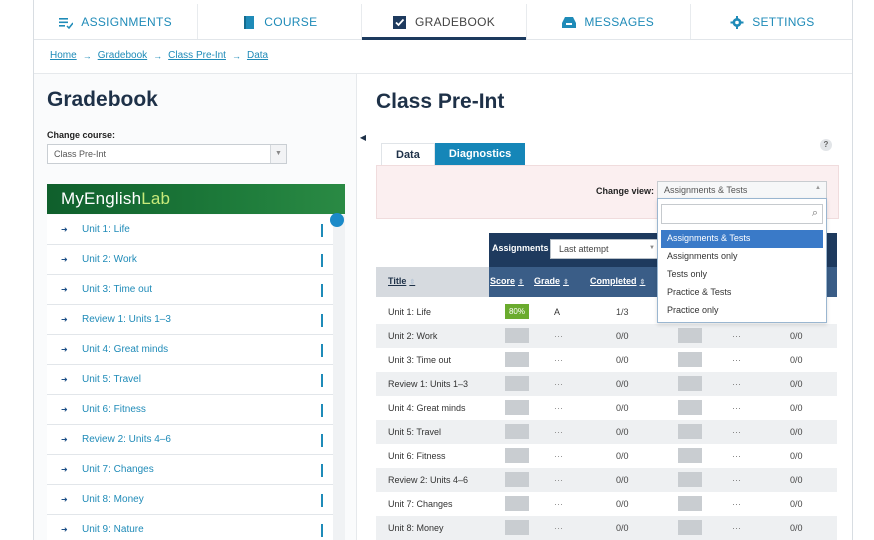 This screenshot has width=874, height=540. Describe the element at coordinates (507, 281) in the screenshot. I see `column-score: Score ⇕` at that location.